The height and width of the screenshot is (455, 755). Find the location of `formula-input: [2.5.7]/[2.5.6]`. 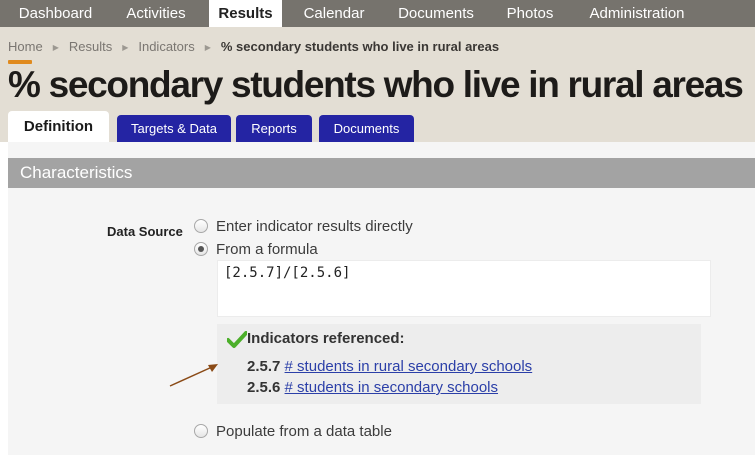

formula-input: [2.5.7]/[2.5.6] is located at coordinates (464, 288).